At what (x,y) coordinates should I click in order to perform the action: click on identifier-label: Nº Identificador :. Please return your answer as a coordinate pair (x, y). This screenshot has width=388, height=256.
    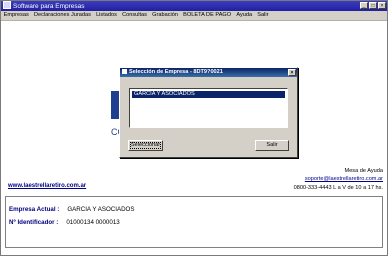
    Looking at the image, I should click on (34, 222).